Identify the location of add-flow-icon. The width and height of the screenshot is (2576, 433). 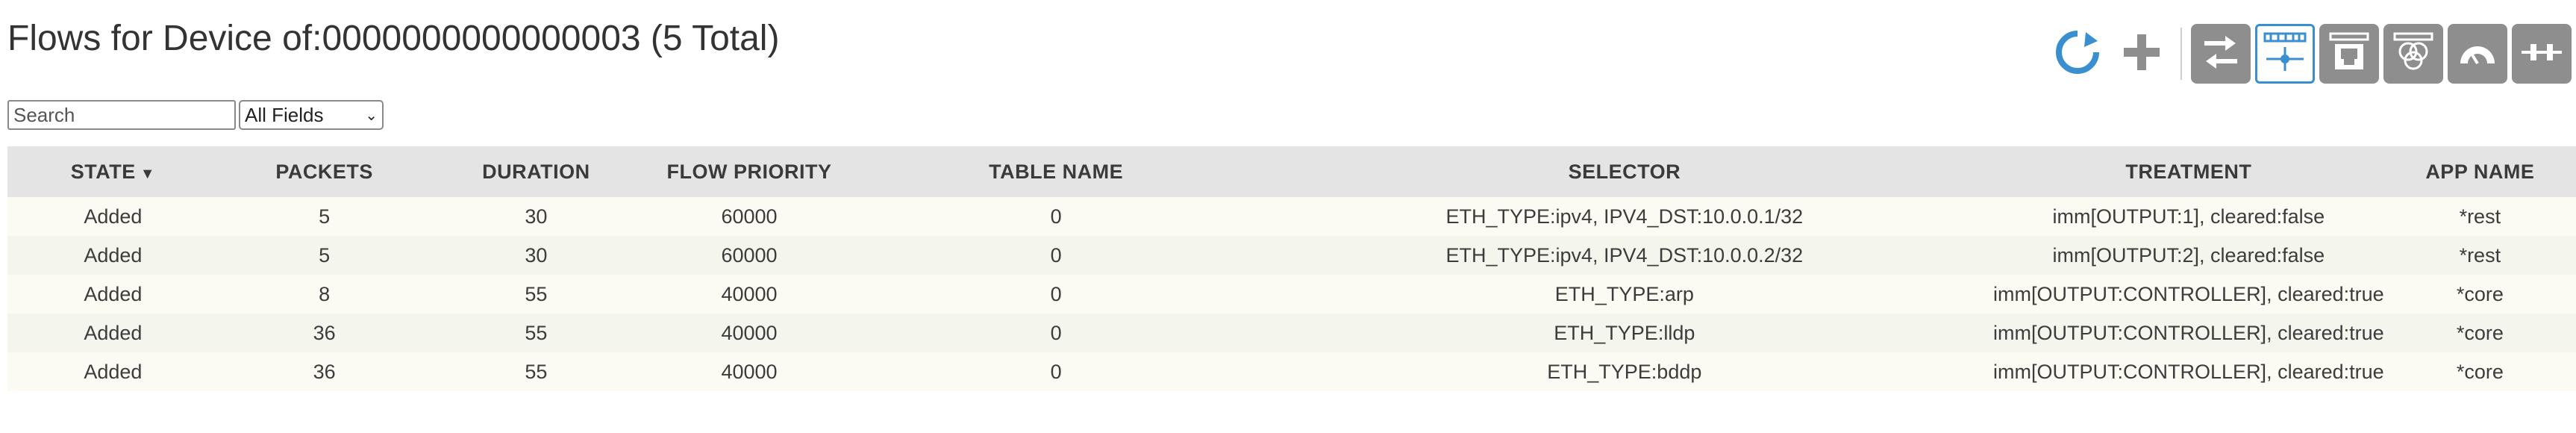
(2141, 54).